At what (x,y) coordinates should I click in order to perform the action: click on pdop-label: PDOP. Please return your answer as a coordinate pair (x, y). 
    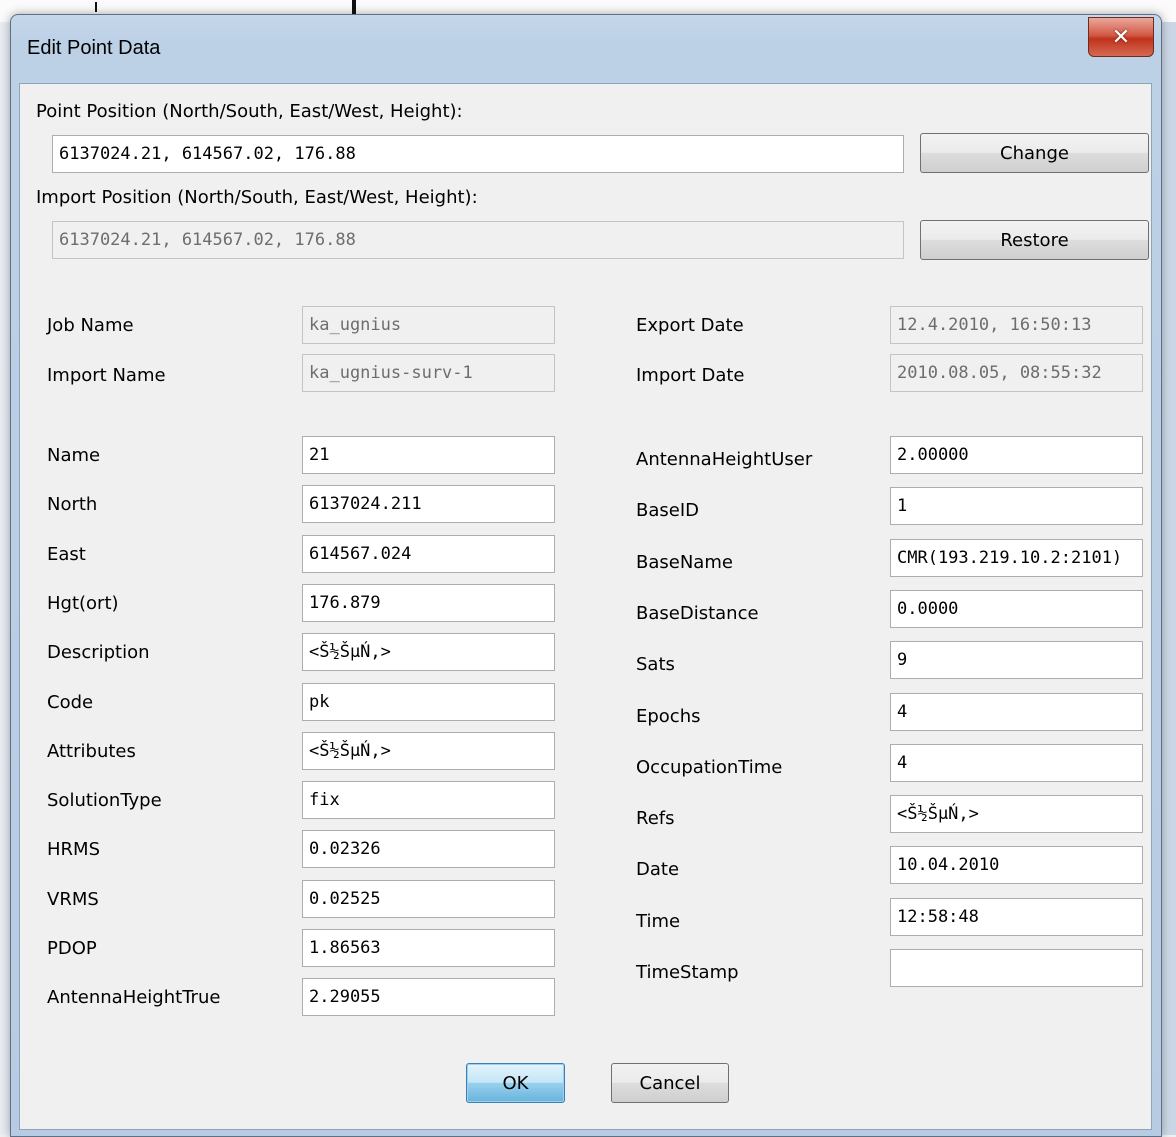
    Looking at the image, I should click on (72, 948).